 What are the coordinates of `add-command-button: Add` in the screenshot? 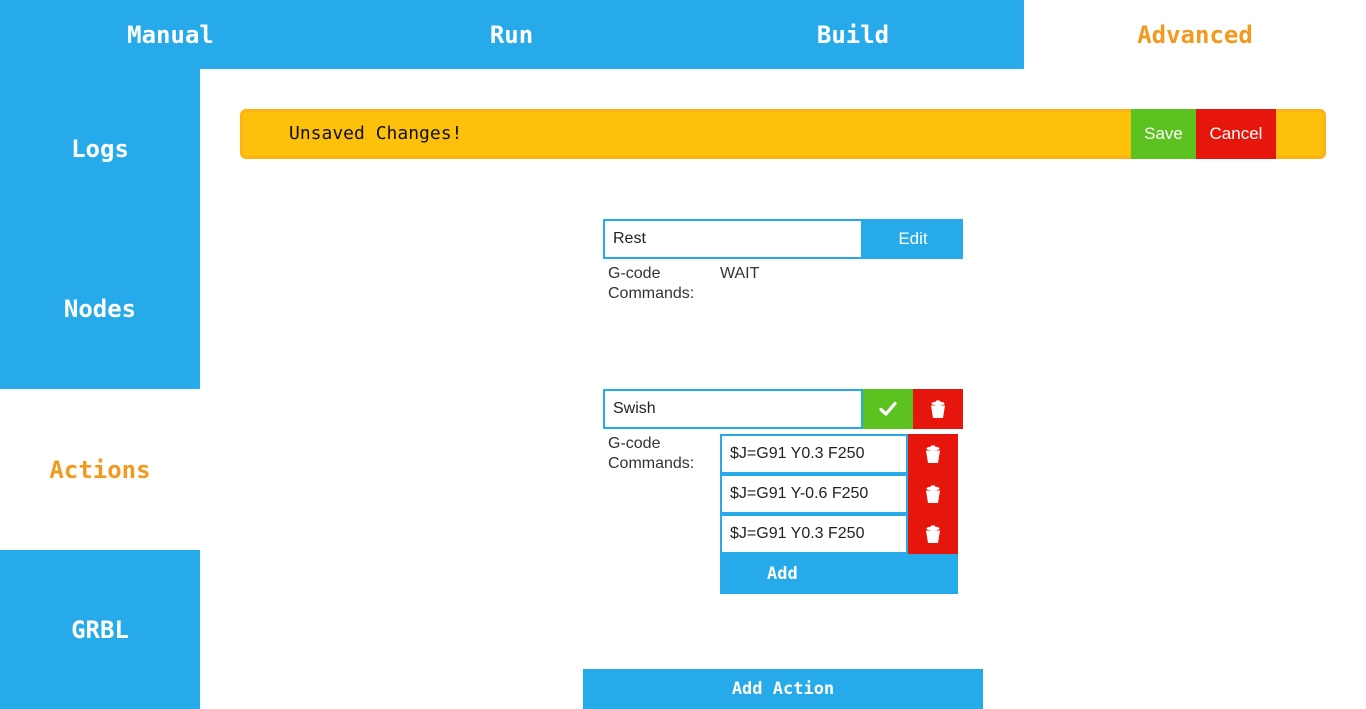 It's located at (839, 574).